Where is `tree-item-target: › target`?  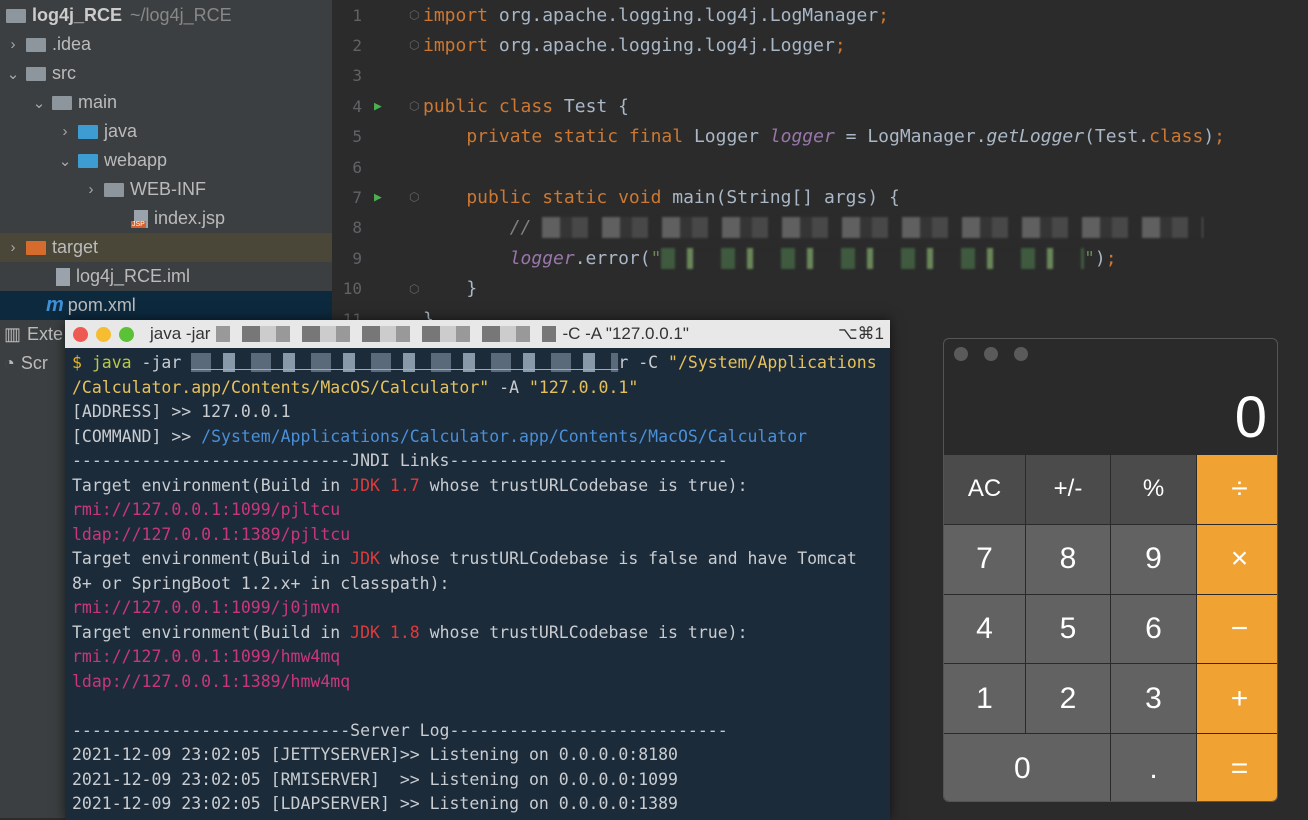
tree-item-target: › target is located at coordinates (166, 247).